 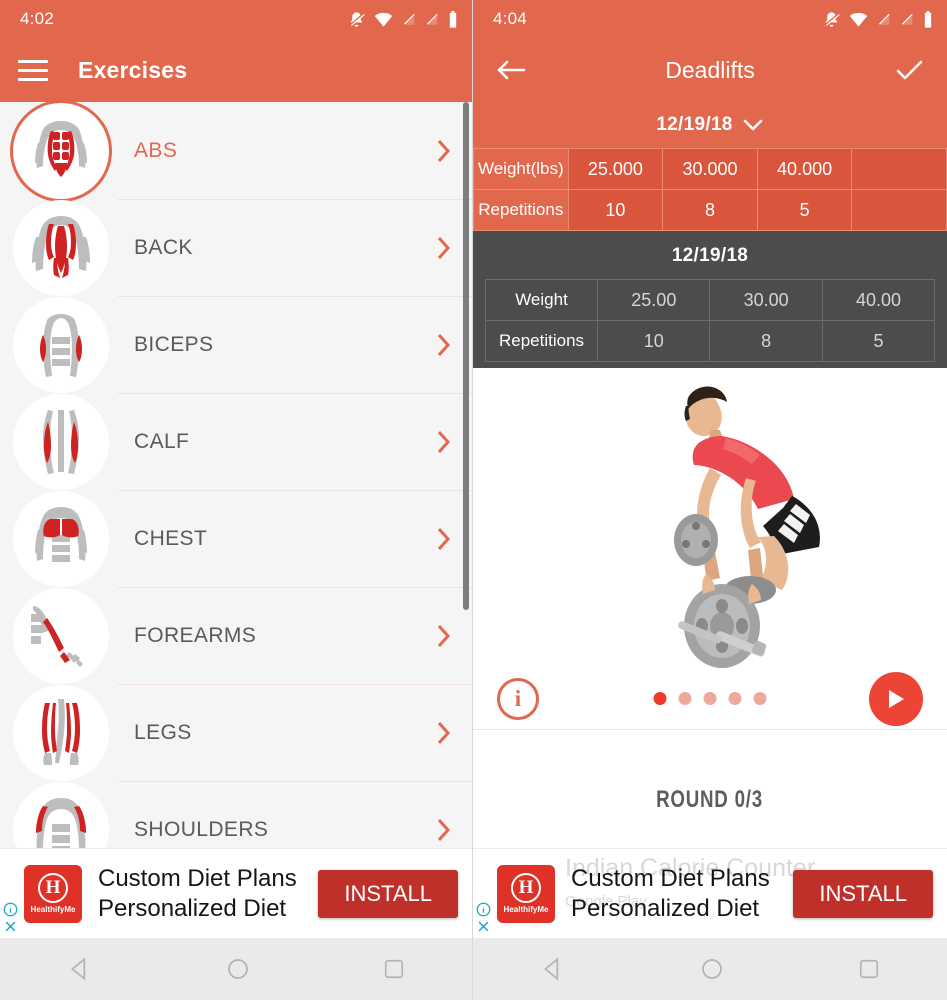 I want to click on abs-muscle-icon, so click(x=61, y=150).